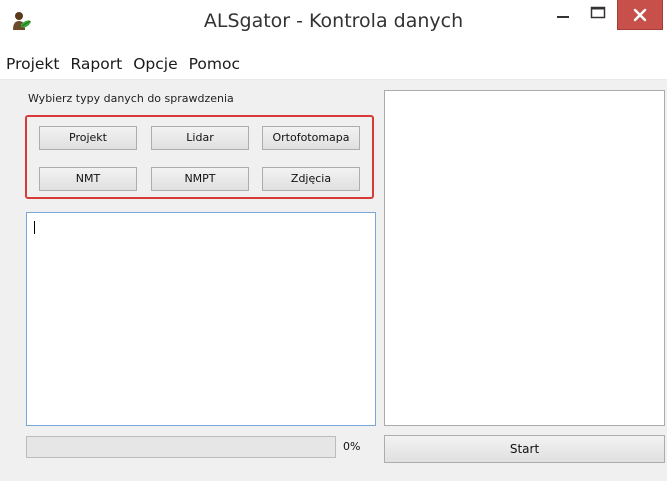  I want to click on data-types-label: Wybierz typy danych do sprawdzenia, so click(131, 98).